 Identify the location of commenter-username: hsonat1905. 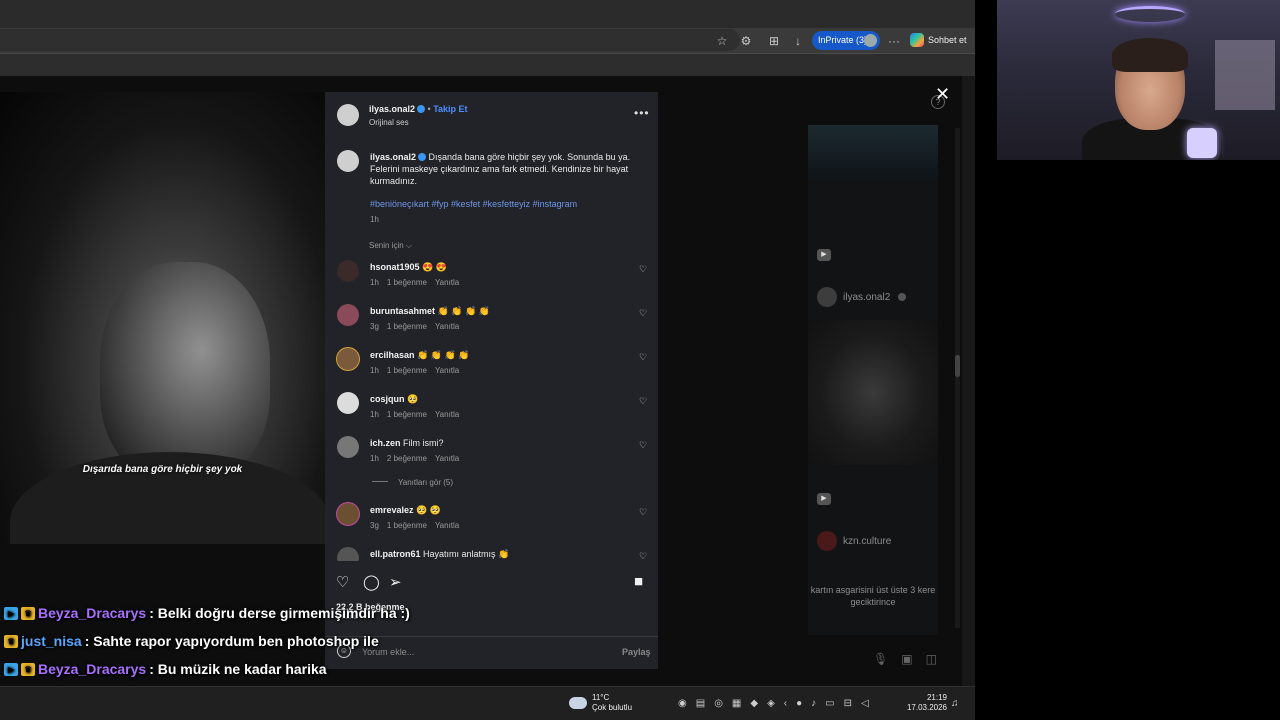
(395, 267).